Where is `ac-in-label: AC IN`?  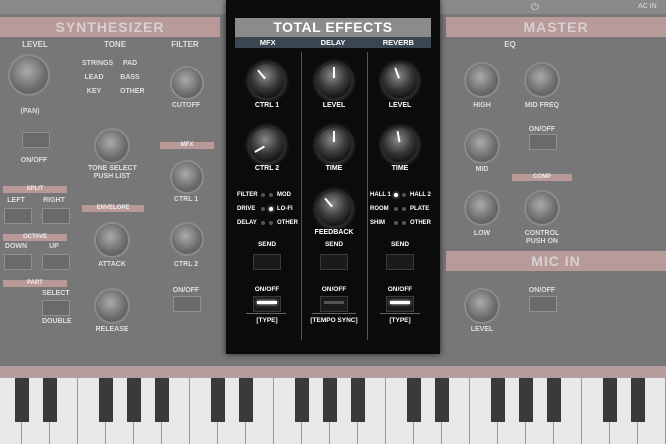 ac-in-label: AC IN is located at coordinates (647, 6).